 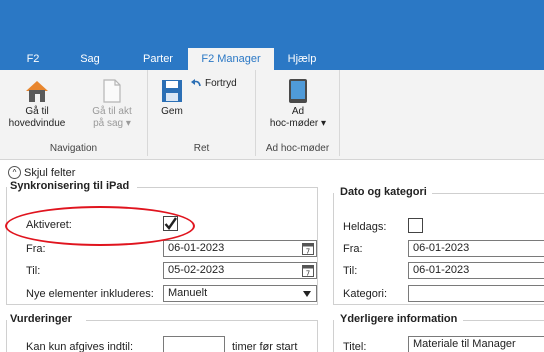 I want to click on title-input: Materiale til Manager, so click(x=476, y=344).